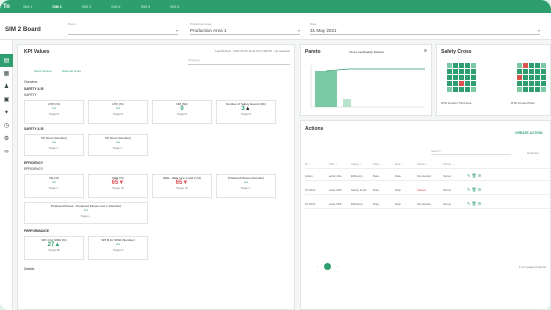  Describe the element at coordinates (523, 103) in the screenshot. I see `safety-cross-label-plant: MTD Incident Plant` at that location.